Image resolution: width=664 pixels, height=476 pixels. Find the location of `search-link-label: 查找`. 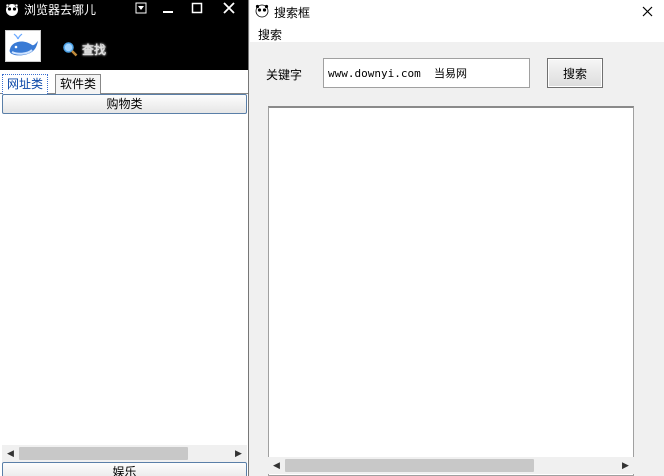

search-link-label: 查找 is located at coordinates (94, 49).